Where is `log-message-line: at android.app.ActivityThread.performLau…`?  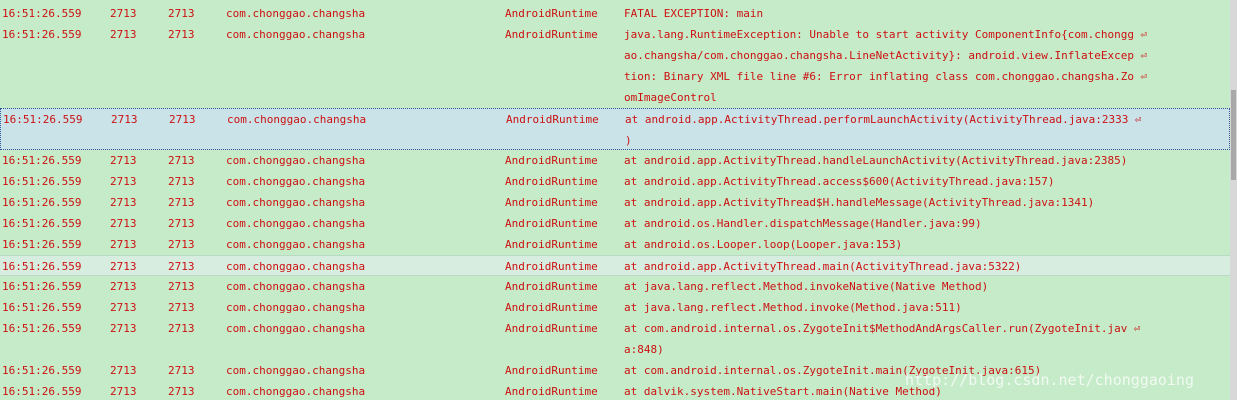
log-message-line: at android.app.ActivityThread.performLau… is located at coordinates (883, 119).